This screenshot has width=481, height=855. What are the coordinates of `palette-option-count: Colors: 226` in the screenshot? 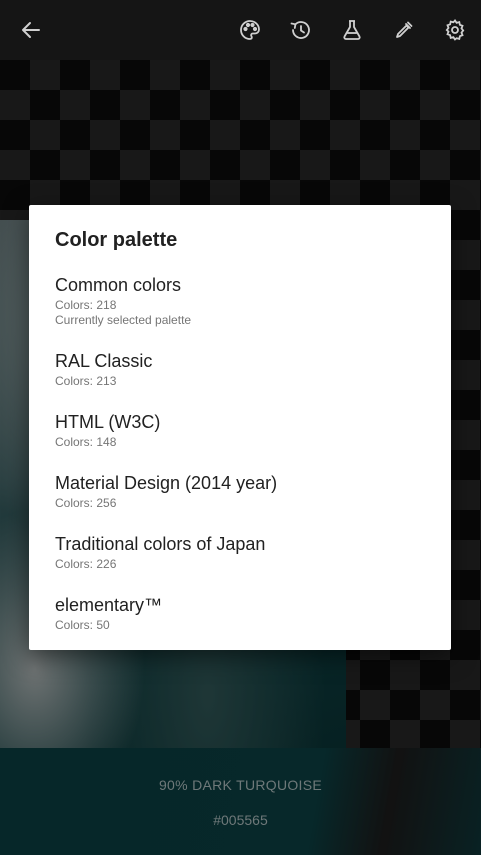 It's located at (86, 564).